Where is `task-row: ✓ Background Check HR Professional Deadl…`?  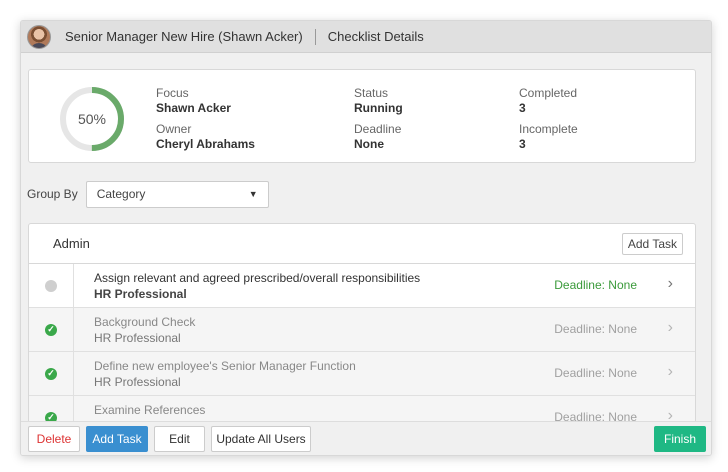
task-row: ✓ Background Check HR Professional Deadl… is located at coordinates (362, 330).